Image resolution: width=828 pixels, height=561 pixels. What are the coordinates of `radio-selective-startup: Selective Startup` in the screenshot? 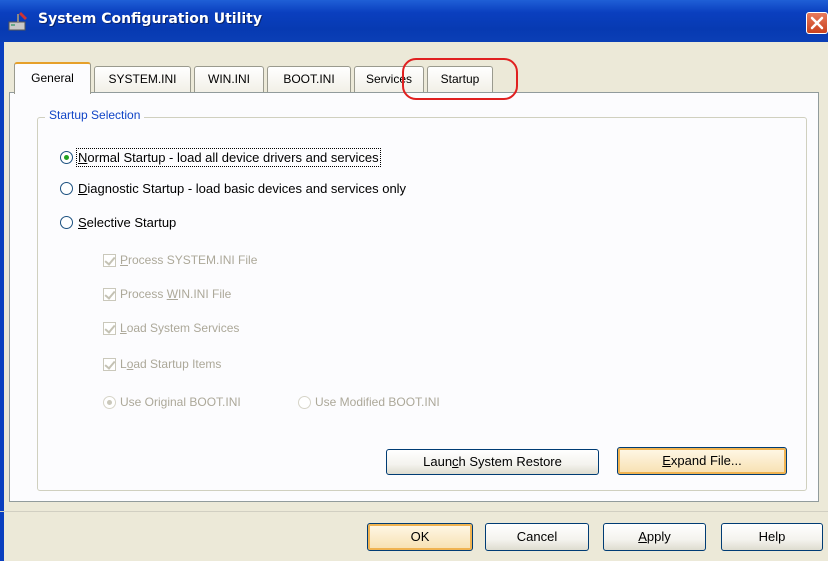 It's located at (118, 222).